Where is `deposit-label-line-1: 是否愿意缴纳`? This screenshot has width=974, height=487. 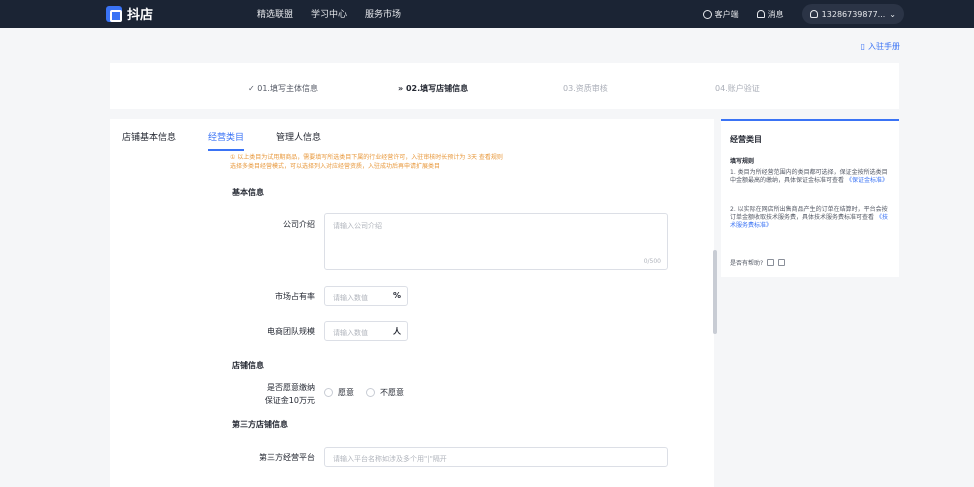
deposit-label-line-1: 是否愿意缴纳 is located at coordinates (291, 387).